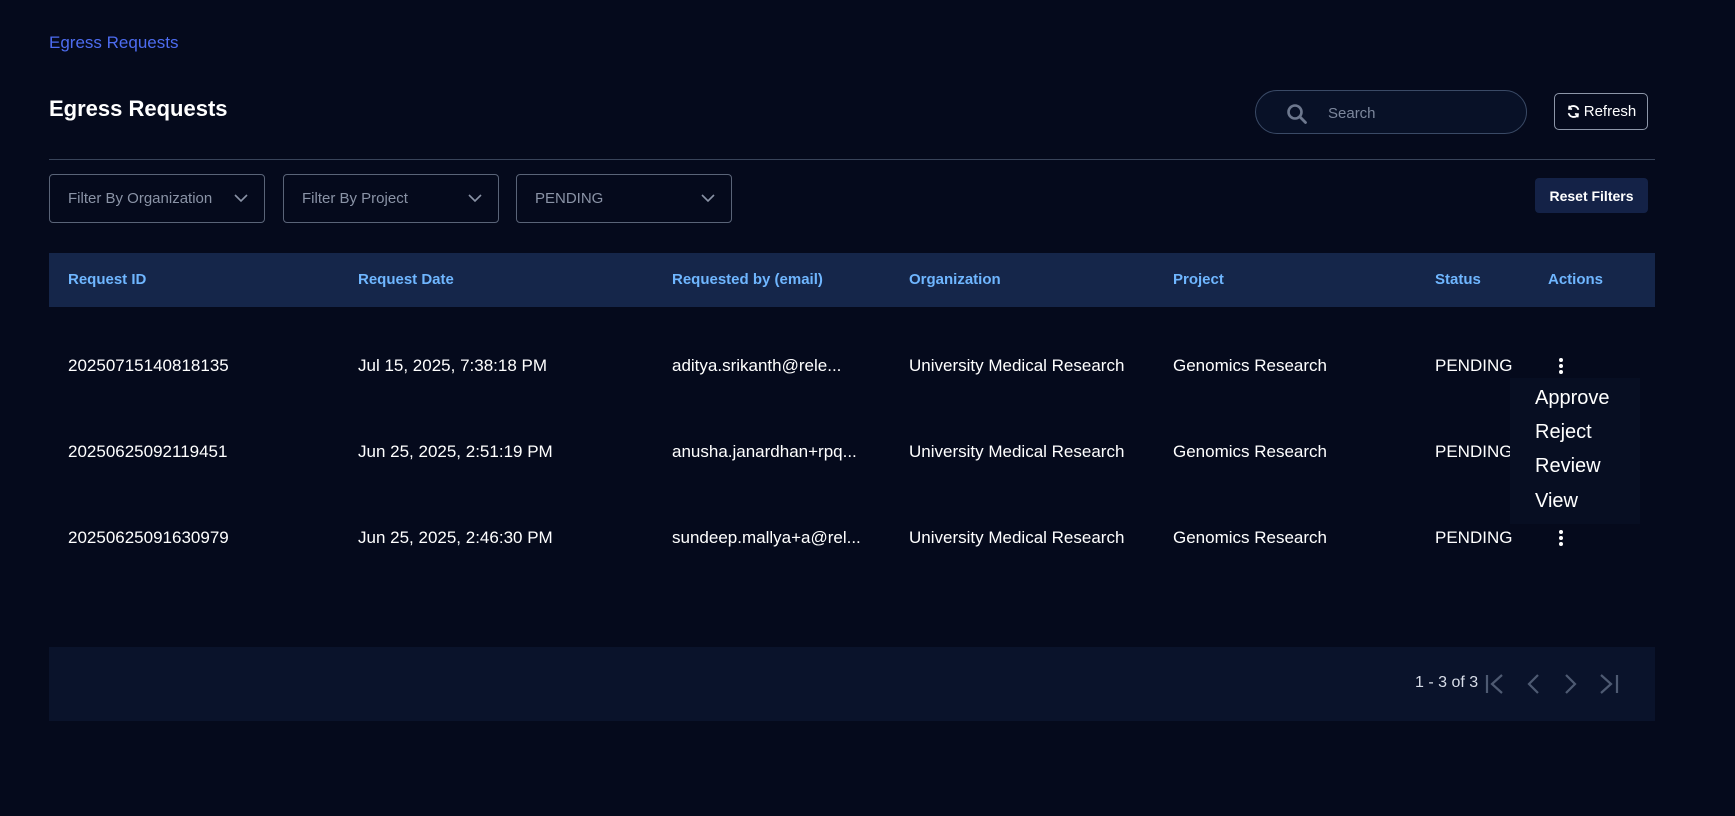 This screenshot has height=816, width=1735. What do you see at coordinates (1447, 682) in the screenshot?
I see `pagination-info: 1 - 3 of 3` at bounding box center [1447, 682].